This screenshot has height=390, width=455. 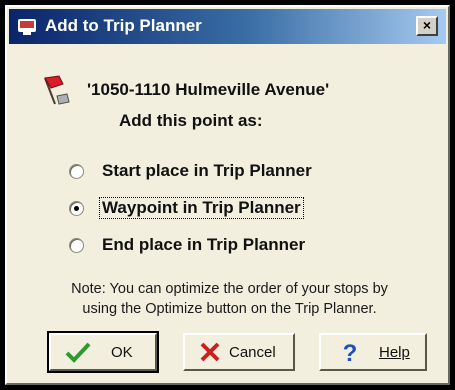 I want to click on option-label-end: End place in Trip Planner, so click(x=204, y=244).